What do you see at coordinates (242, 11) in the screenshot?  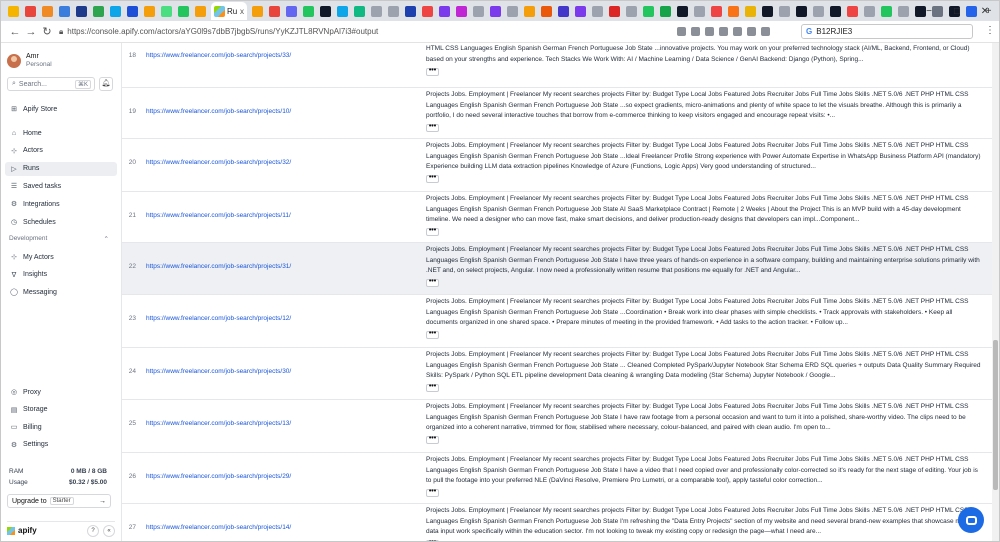 I see `close-tab-icon: x` at bounding box center [242, 11].